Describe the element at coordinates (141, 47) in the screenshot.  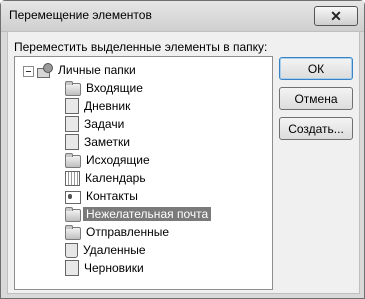
I see `destination-prompt: Переместить выделенные элементы в папку:` at that location.